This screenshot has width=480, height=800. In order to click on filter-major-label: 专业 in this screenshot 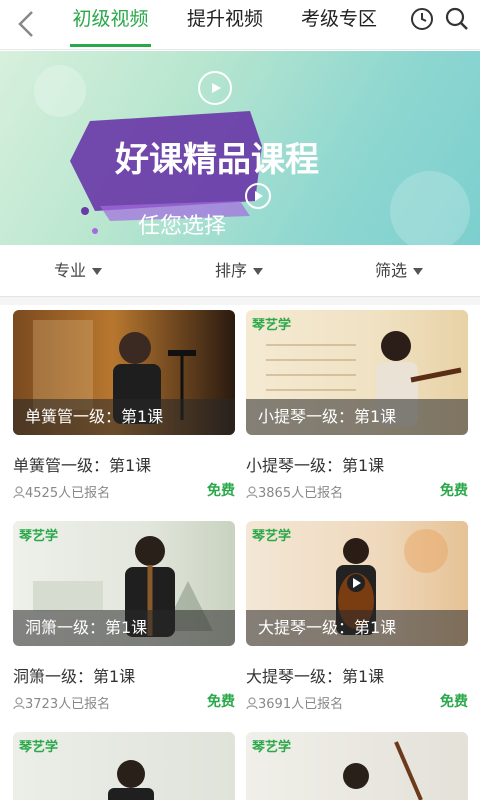, I will do `click(70, 270)`.